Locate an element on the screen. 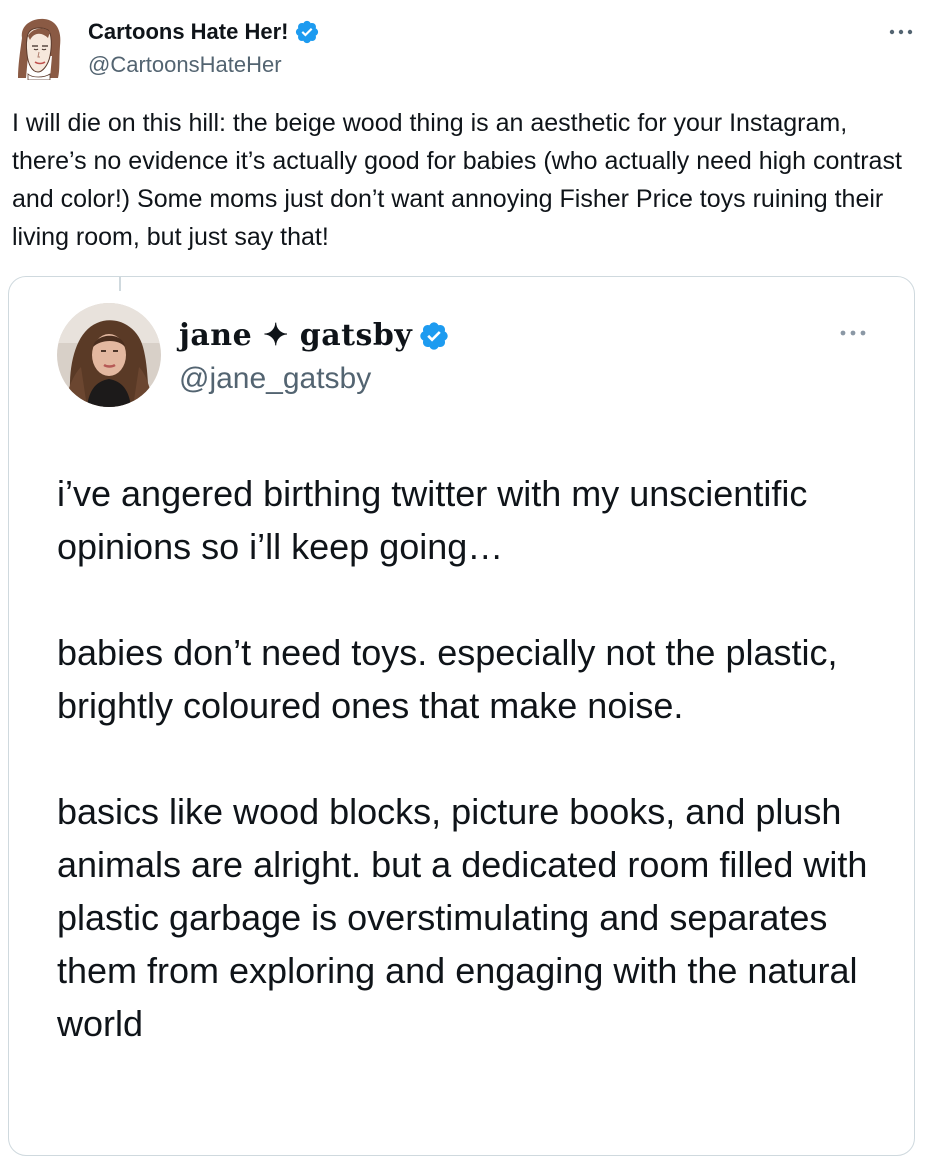  more-options-icon is located at coordinates (901, 32).